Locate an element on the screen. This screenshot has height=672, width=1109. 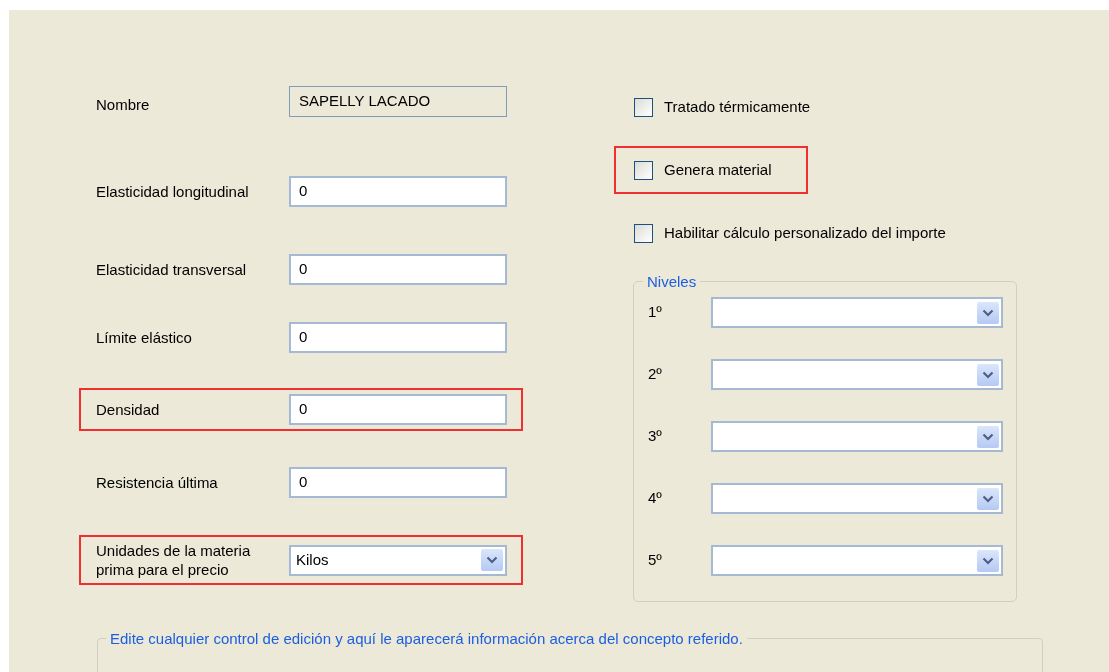
field-label: Resistencia última is located at coordinates (157, 482).